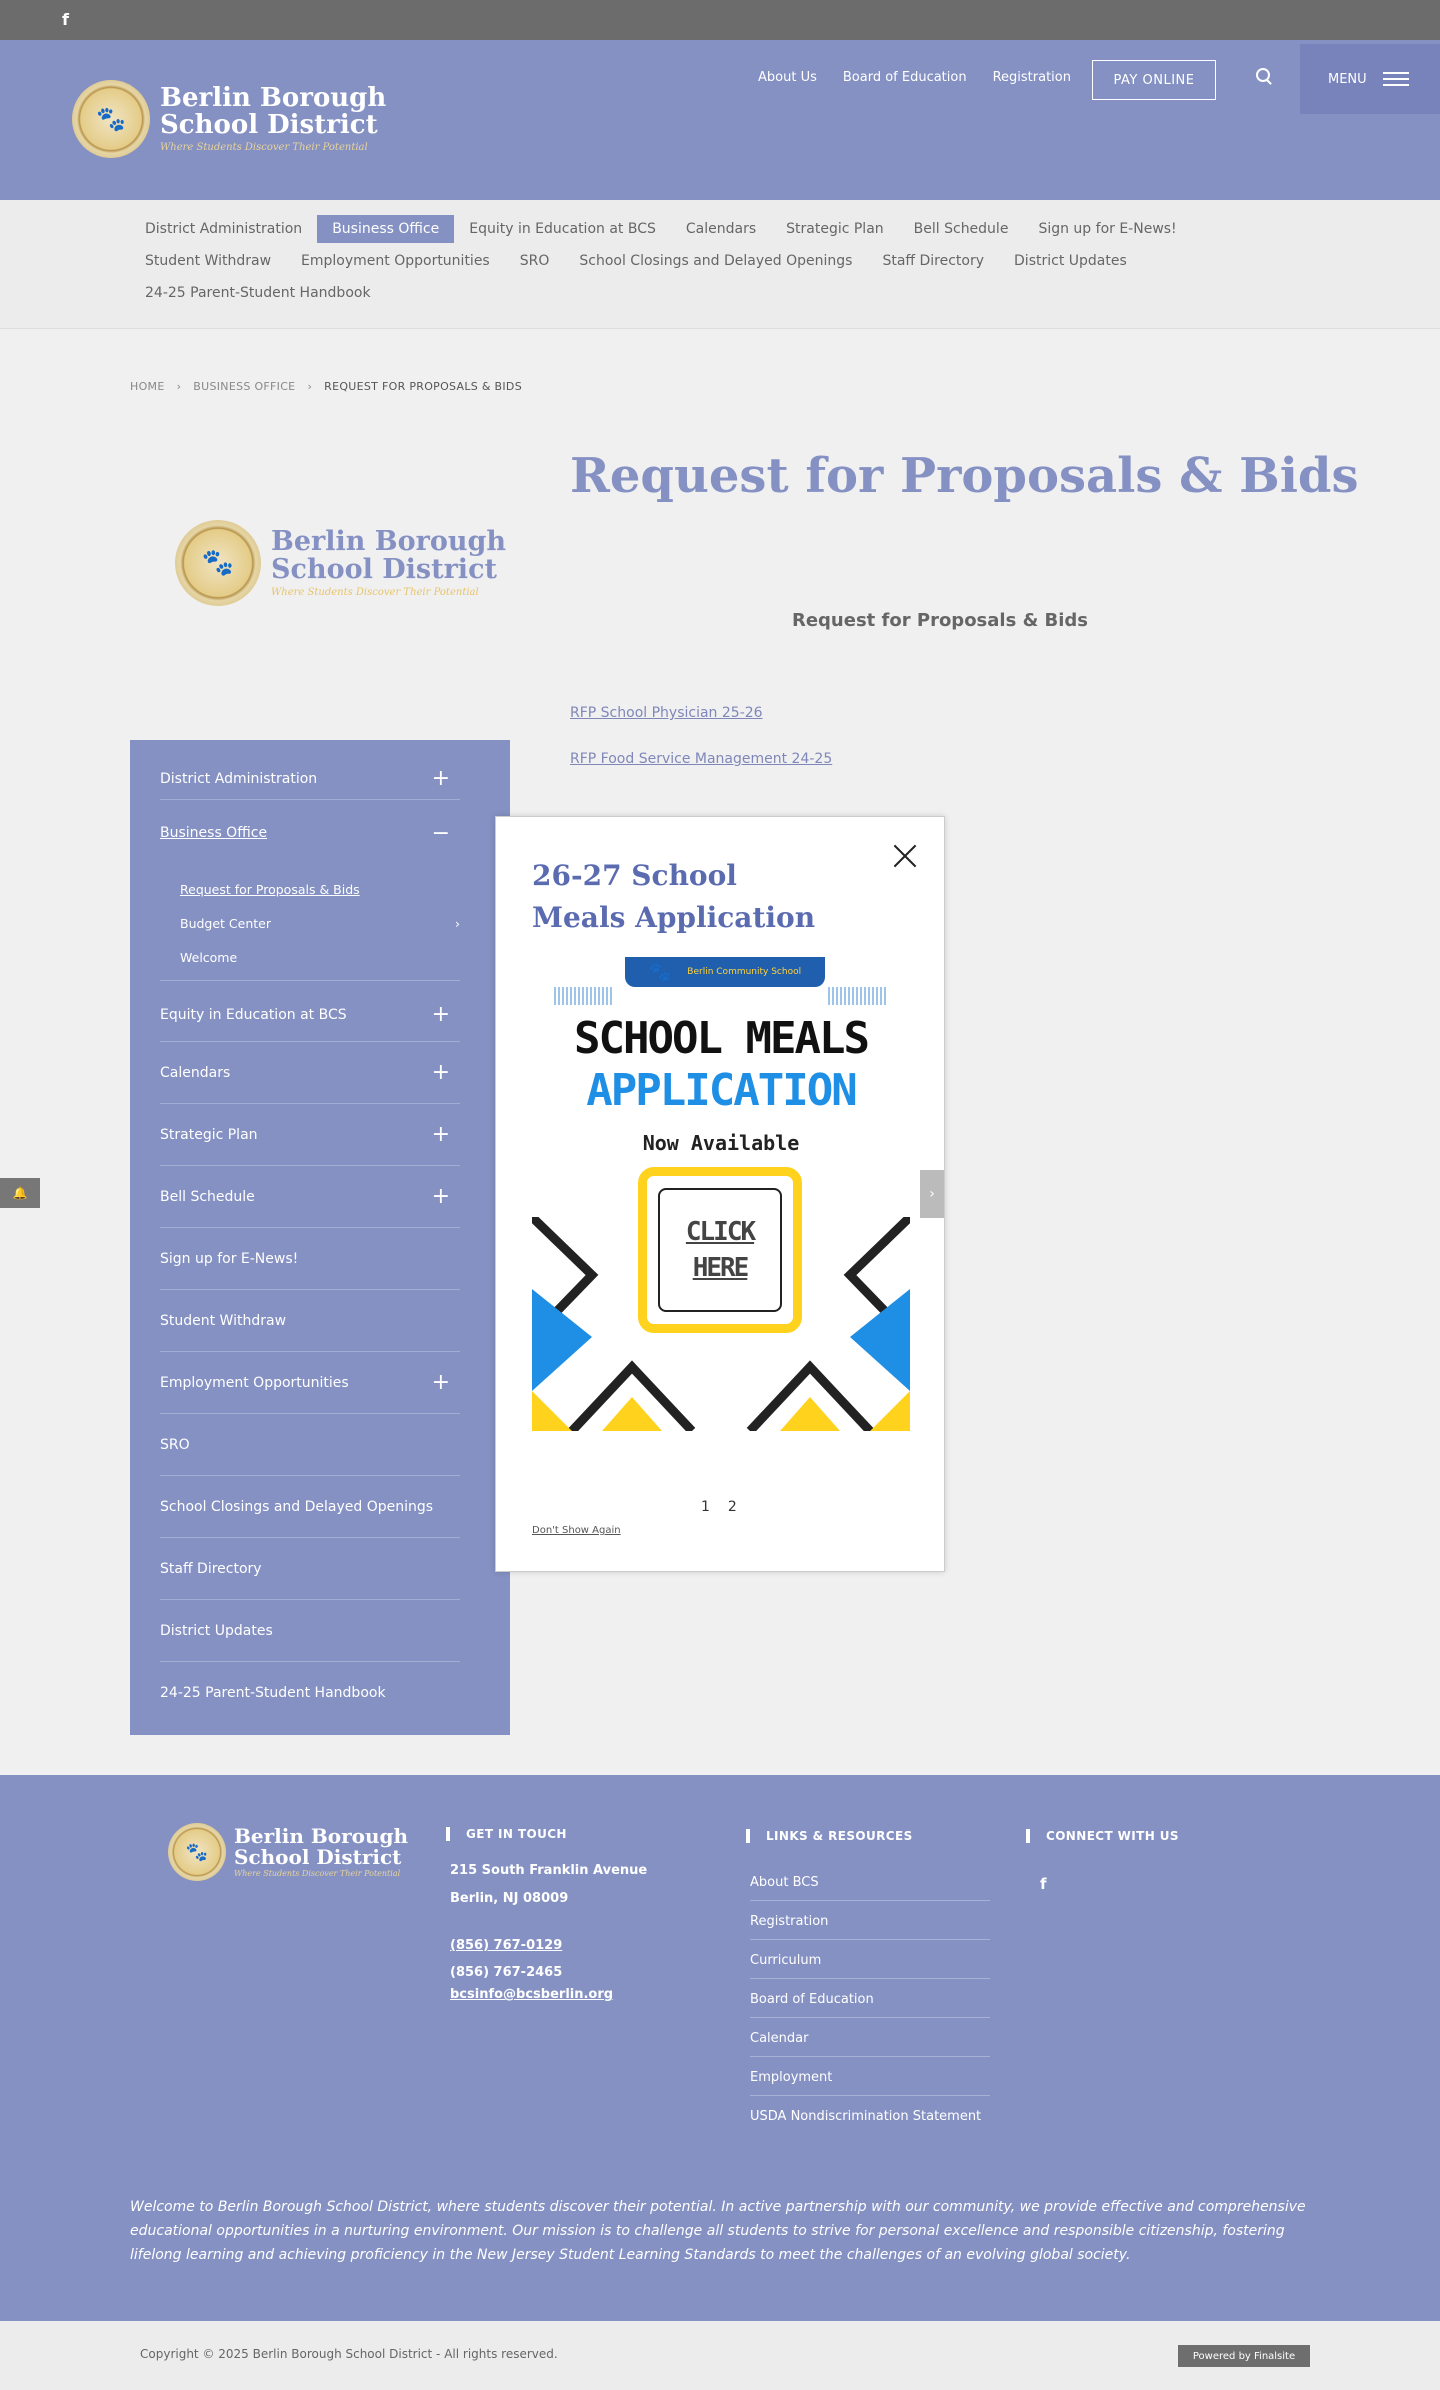 The width and height of the screenshot is (1440, 2390). What do you see at coordinates (310, 1197) in the screenshot?
I see `sidebar-item-bell-schedule: Bell Schedule +` at bounding box center [310, 1197].